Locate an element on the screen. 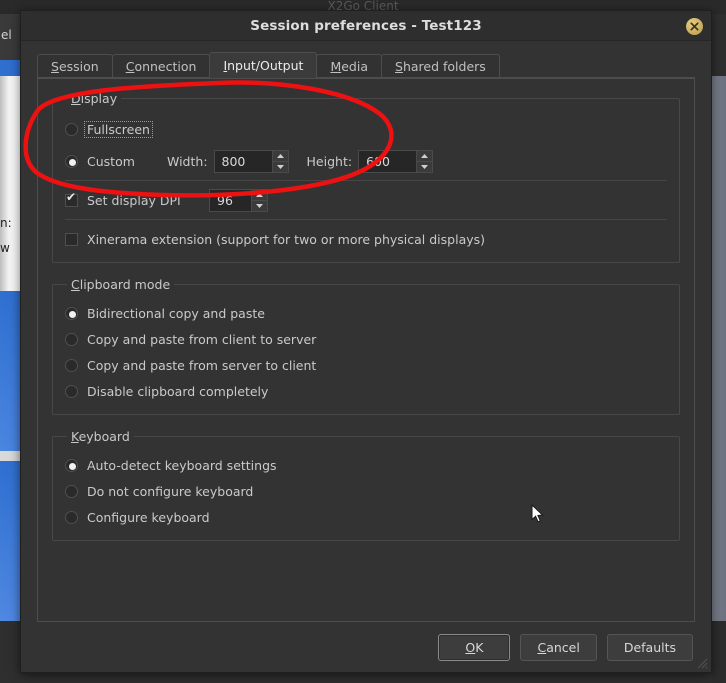  background-text-fragment-1: n: is located at coordinates (6, 223).